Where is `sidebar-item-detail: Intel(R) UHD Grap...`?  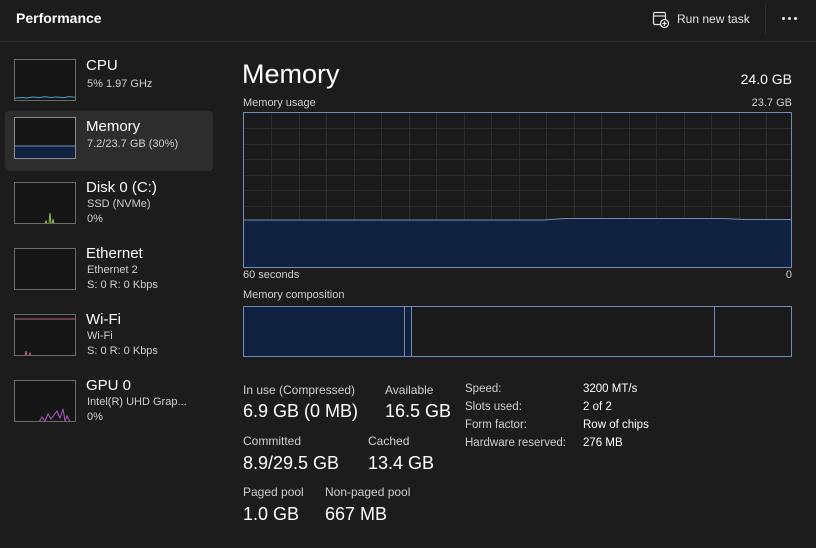
sidebar-item-detail: Intel(R) UHD Grap... is located at coordinates (137, 402).